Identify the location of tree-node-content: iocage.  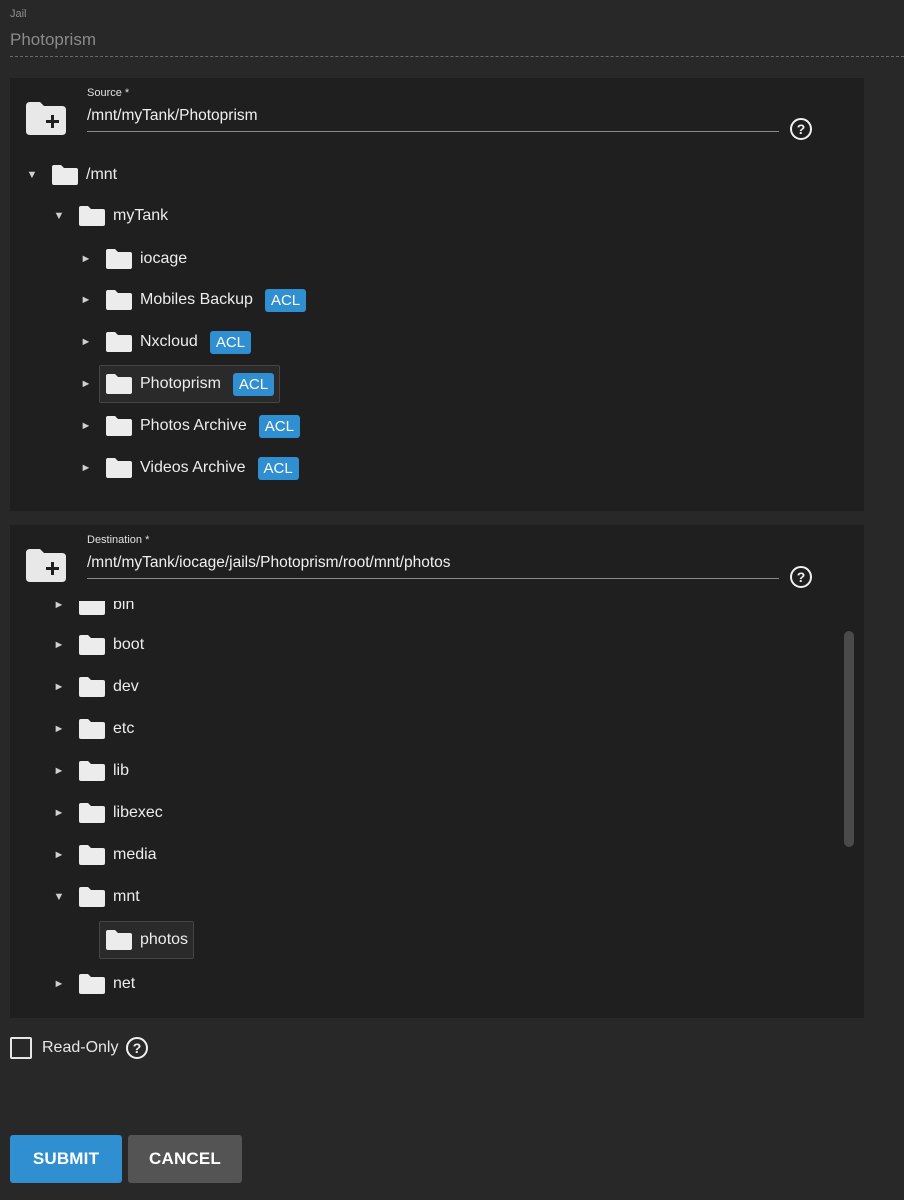
(146, 259).